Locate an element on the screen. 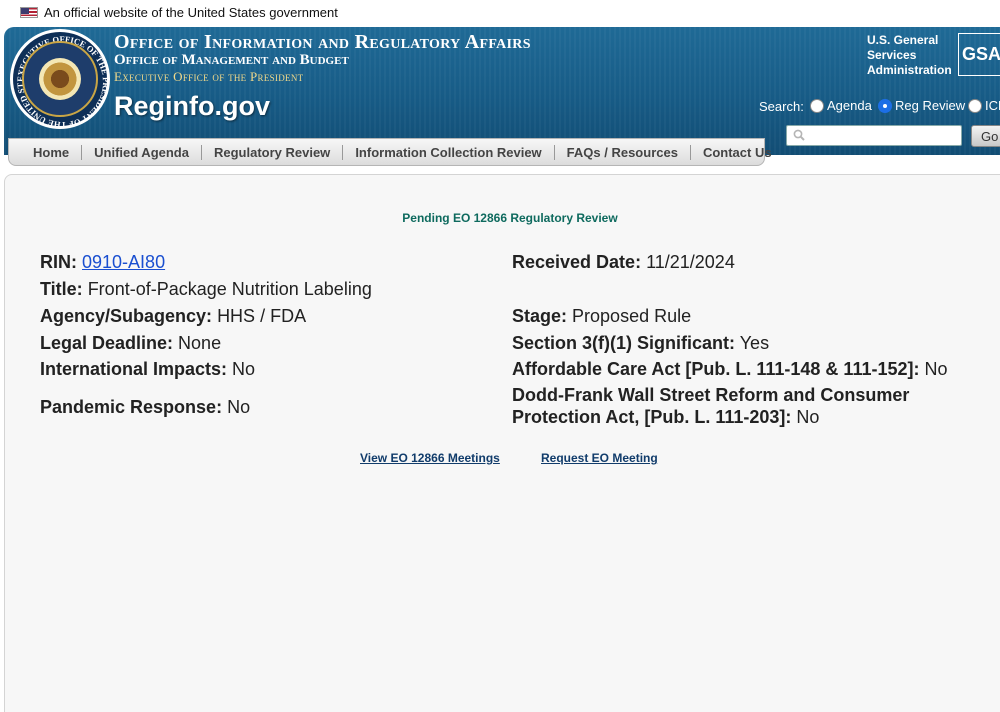 The height and width of the screenshot is (712, 1000). search-option-icr: ICR is located at coordinates (984, 105).